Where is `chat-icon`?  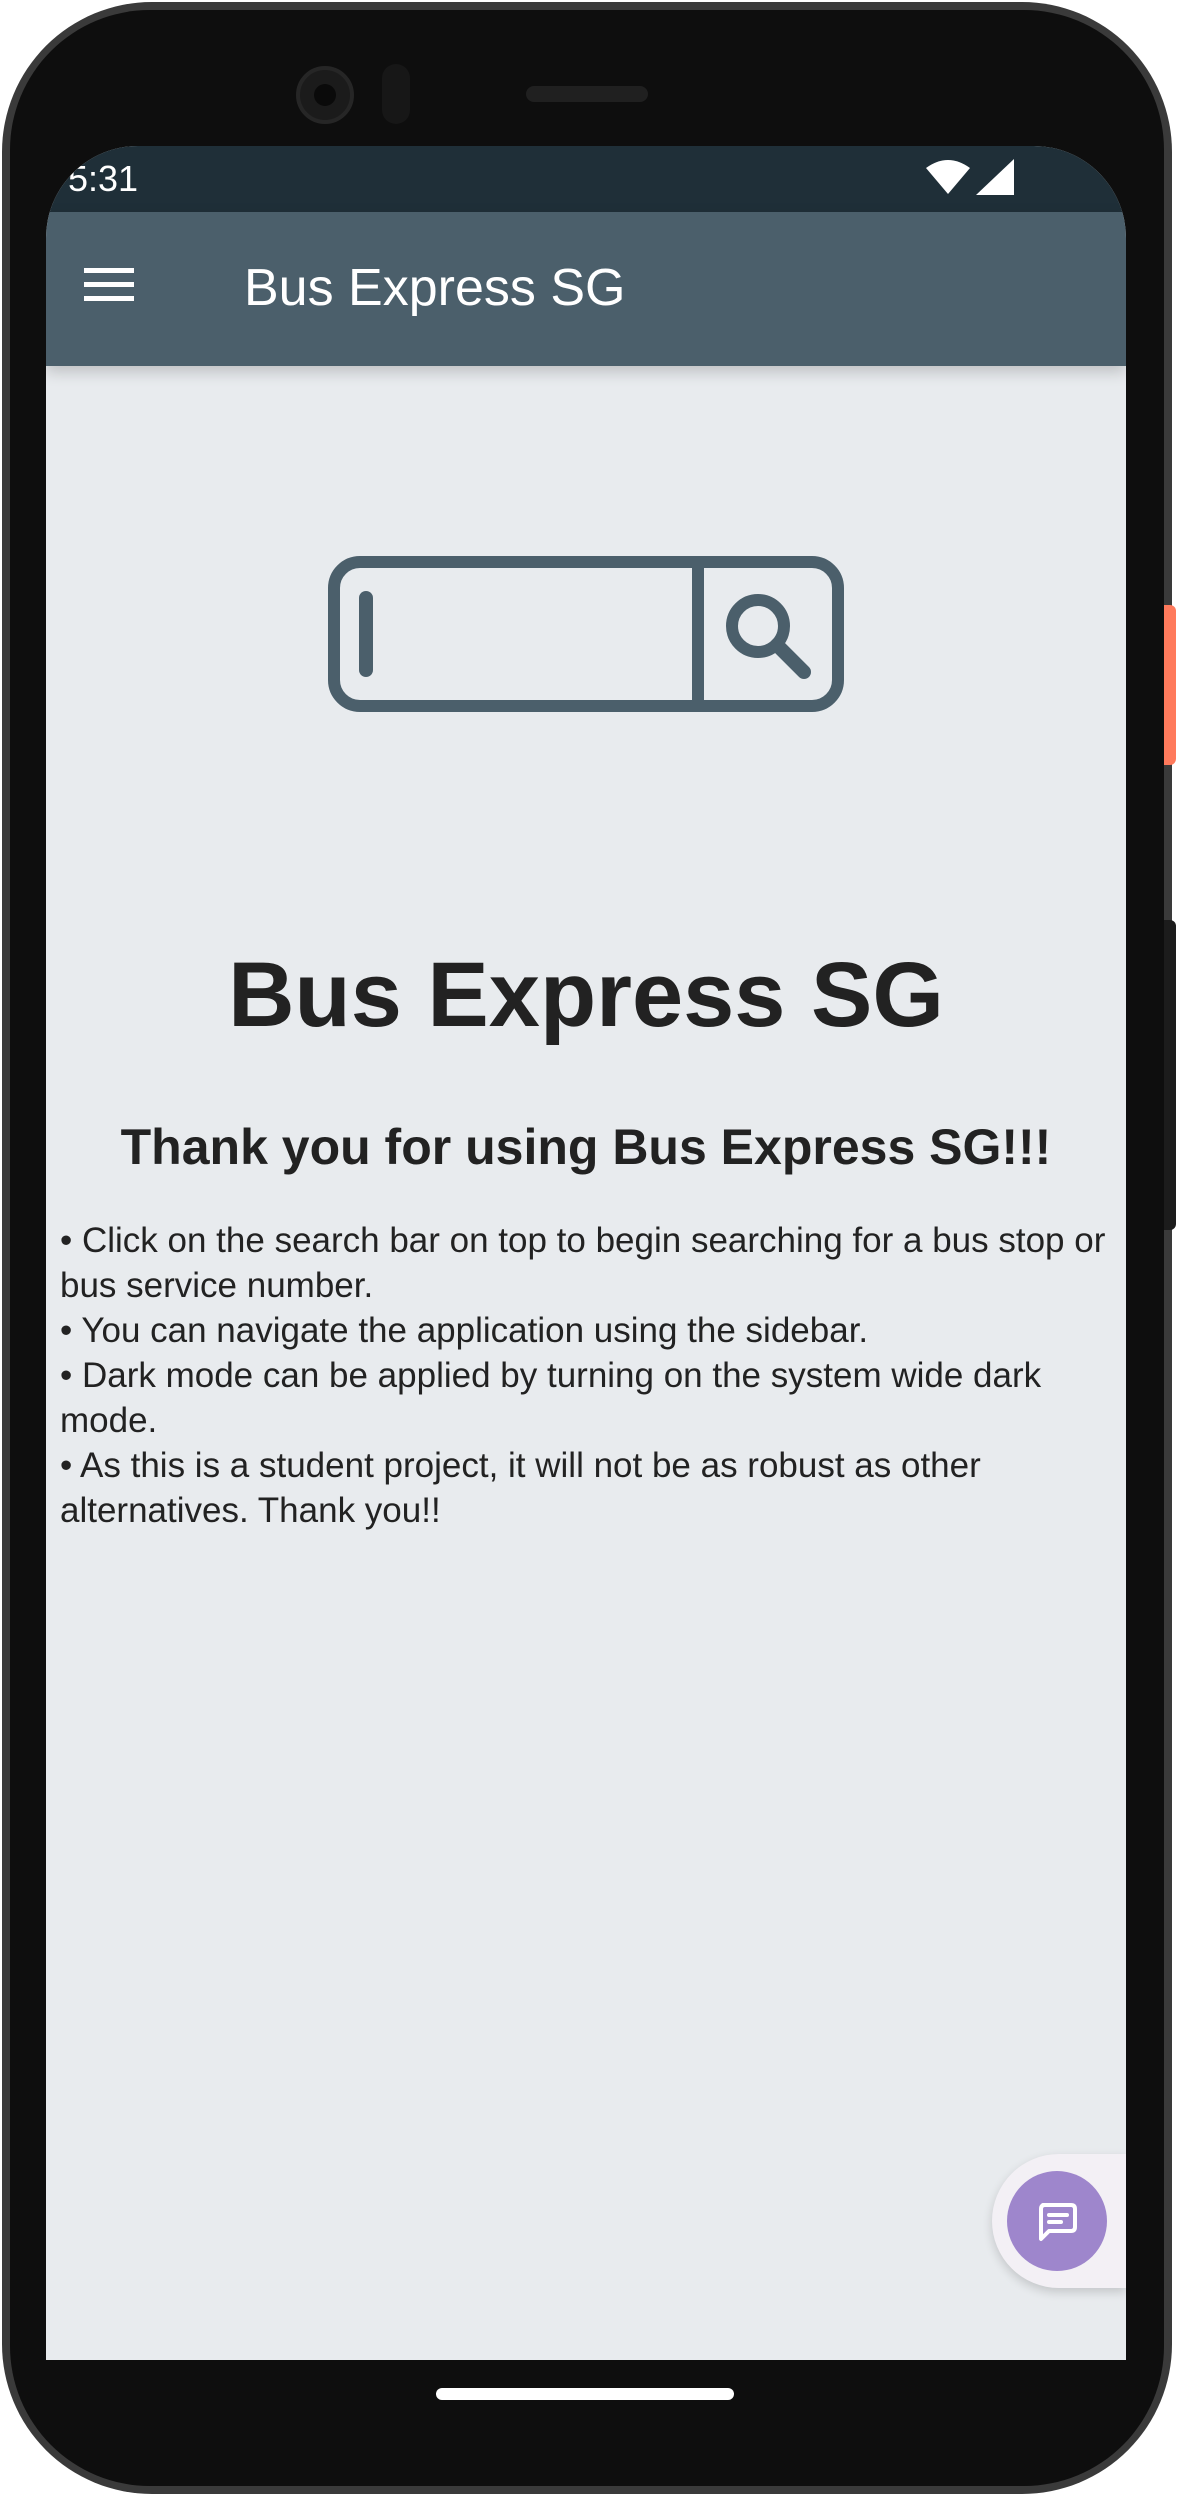
chat-icon is located at coordinates (1058, 2222).